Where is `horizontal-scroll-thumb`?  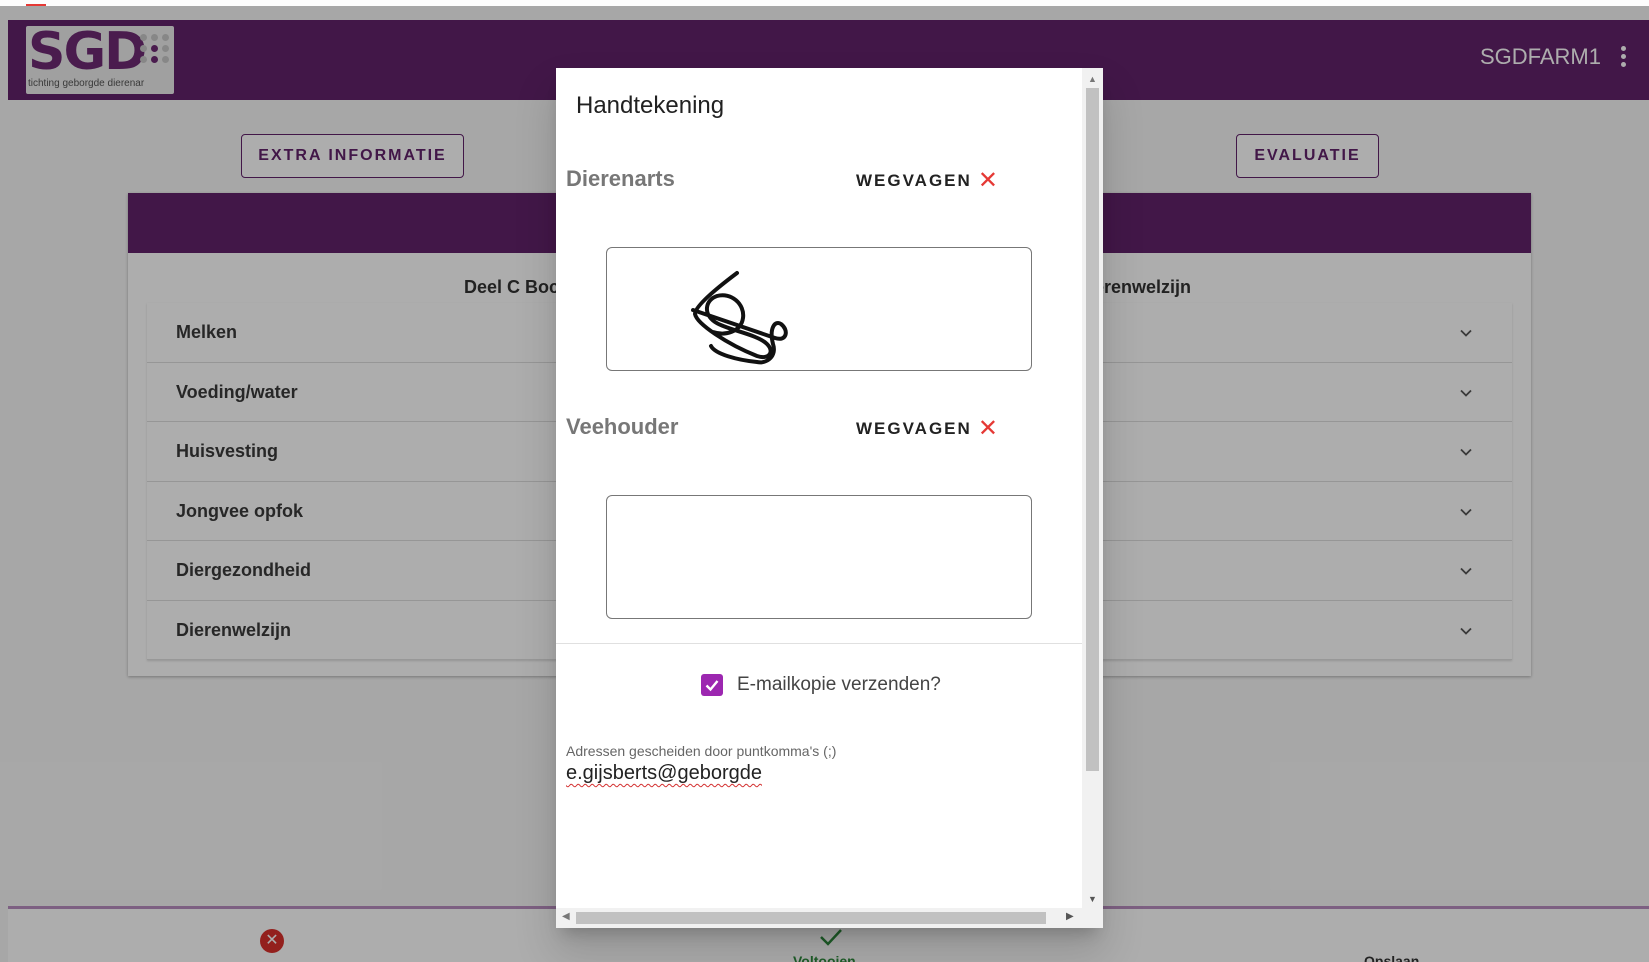 horizontal-scroll-thumb is located at coordinates (811, 918).